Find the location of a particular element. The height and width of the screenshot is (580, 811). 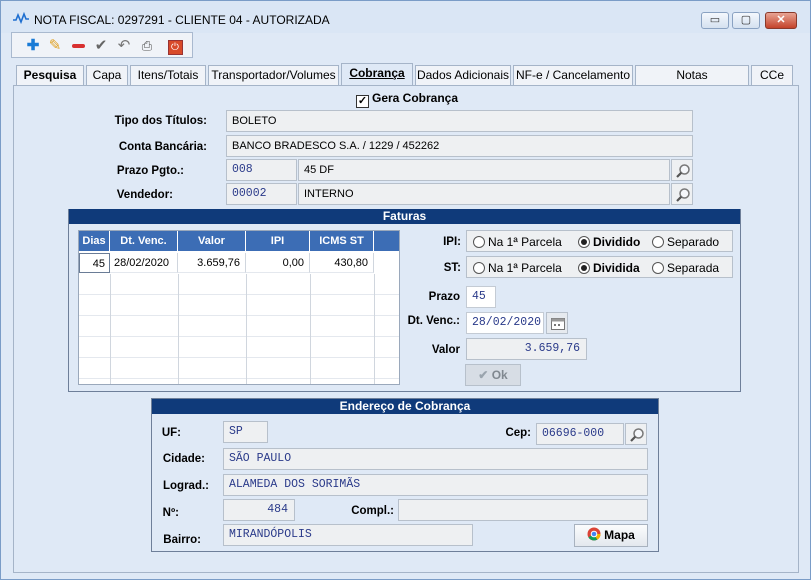

add-icon: ✚ is located at coordinates (33, 46).